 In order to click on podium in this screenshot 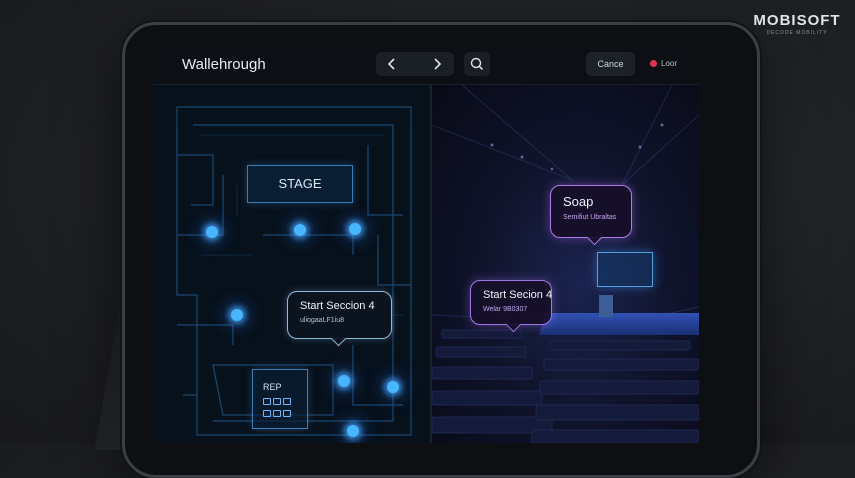, I will do `click(606, 306)`.